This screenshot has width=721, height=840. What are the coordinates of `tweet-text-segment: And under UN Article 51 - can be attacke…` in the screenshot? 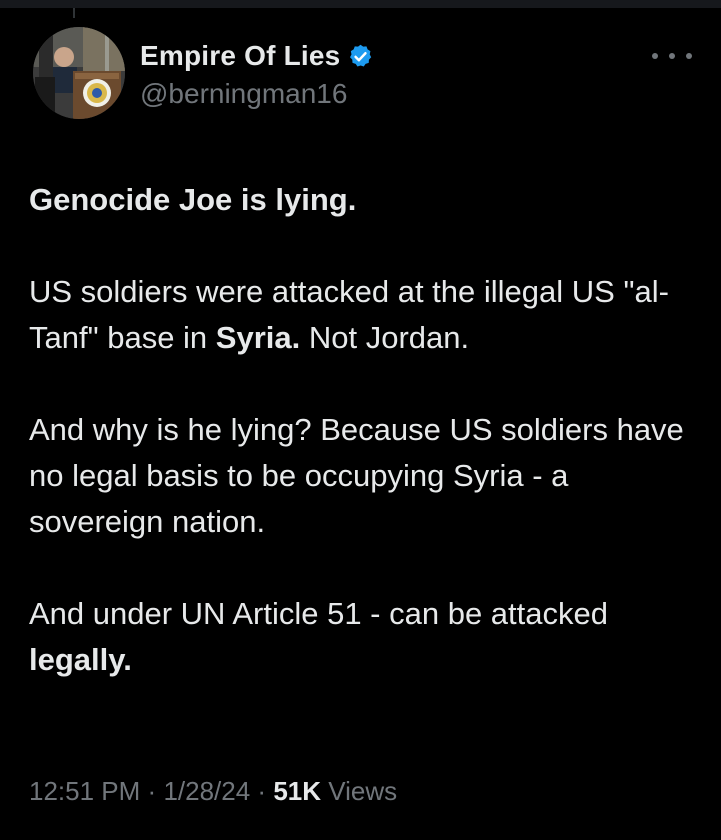 It's located at (318, 613).